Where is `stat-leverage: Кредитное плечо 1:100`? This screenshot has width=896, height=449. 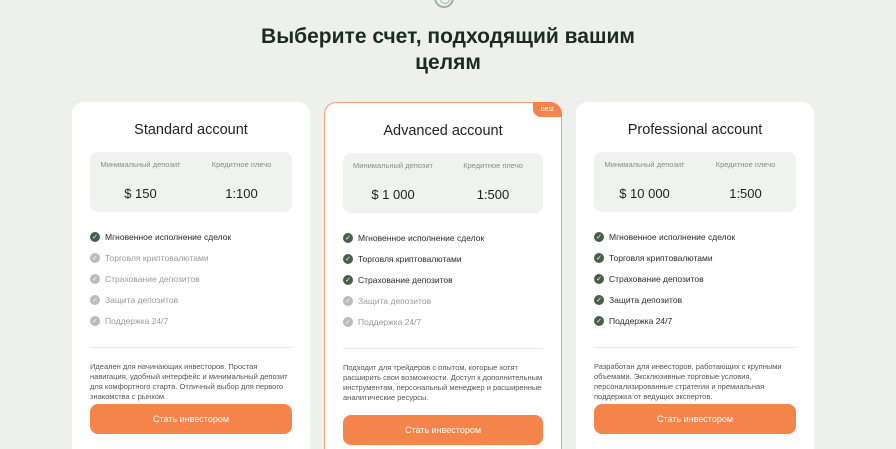 stat-leverage: Кредитное плечо 1:100 is located at coordinates (242, 180).